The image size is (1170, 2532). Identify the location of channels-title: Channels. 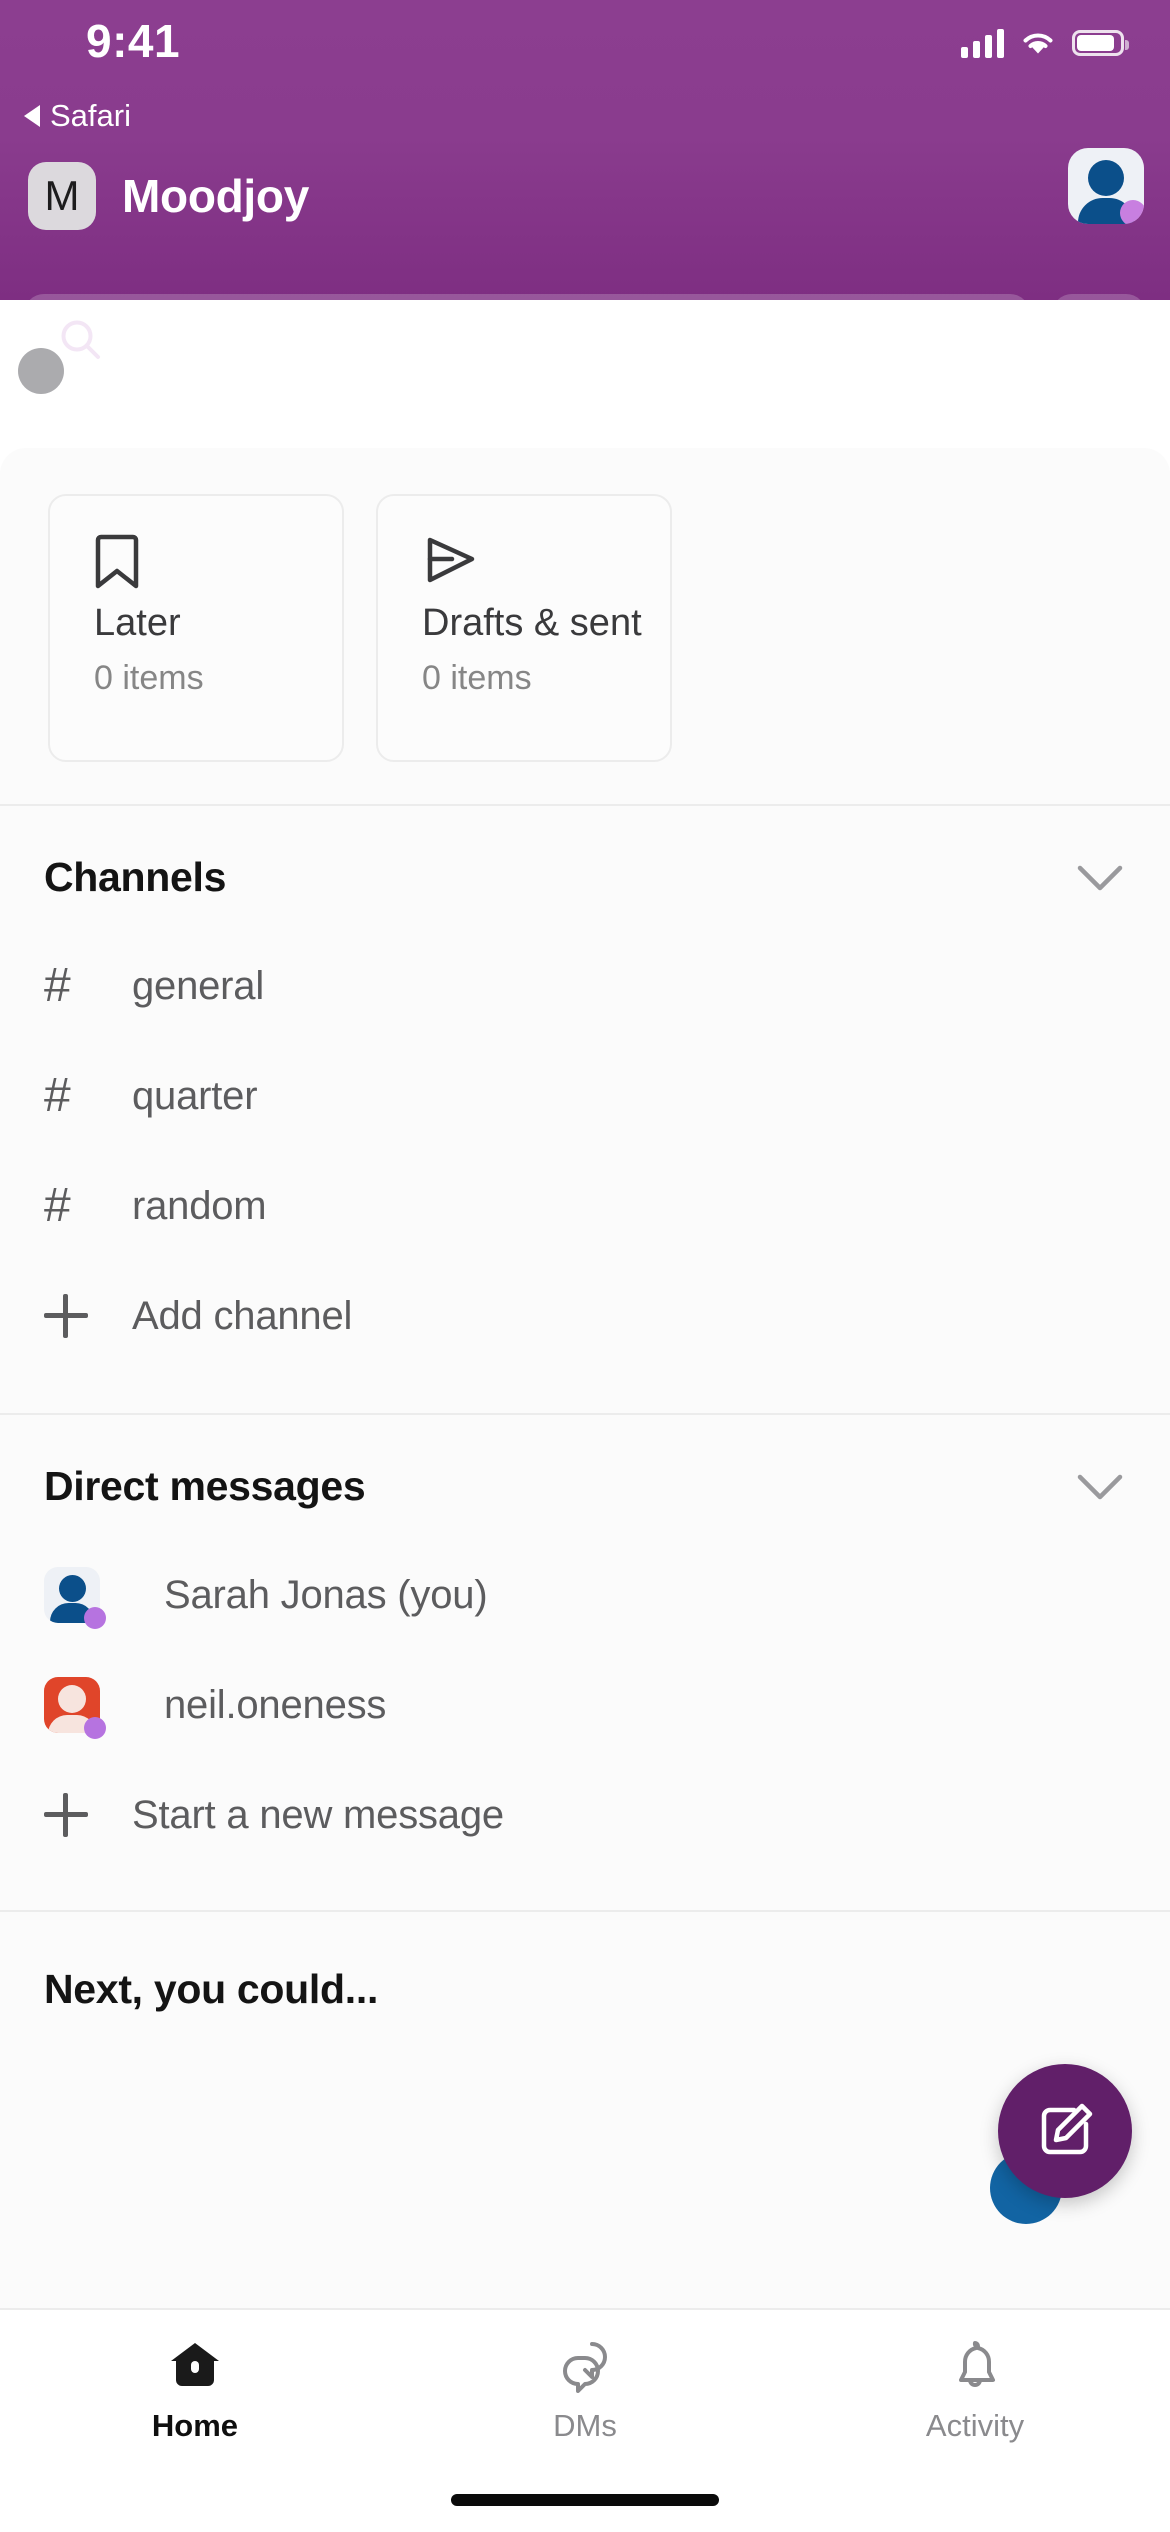
(135, 877).